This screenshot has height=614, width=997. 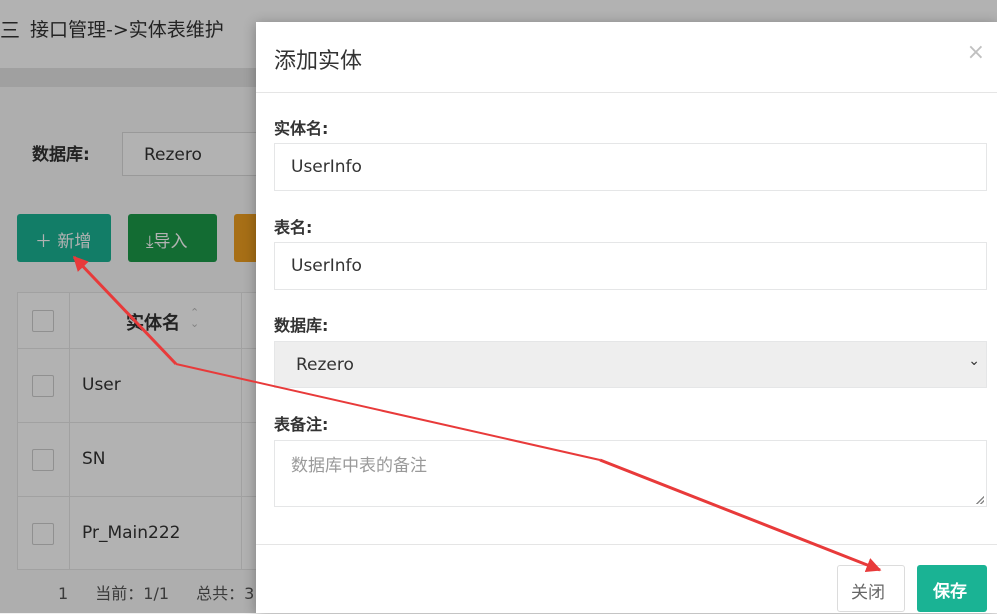 What do you see at coordinates (626, 57) in the screenshot?
I see `modal-header: 添加实体 ×` at bounding box center [626, 57].